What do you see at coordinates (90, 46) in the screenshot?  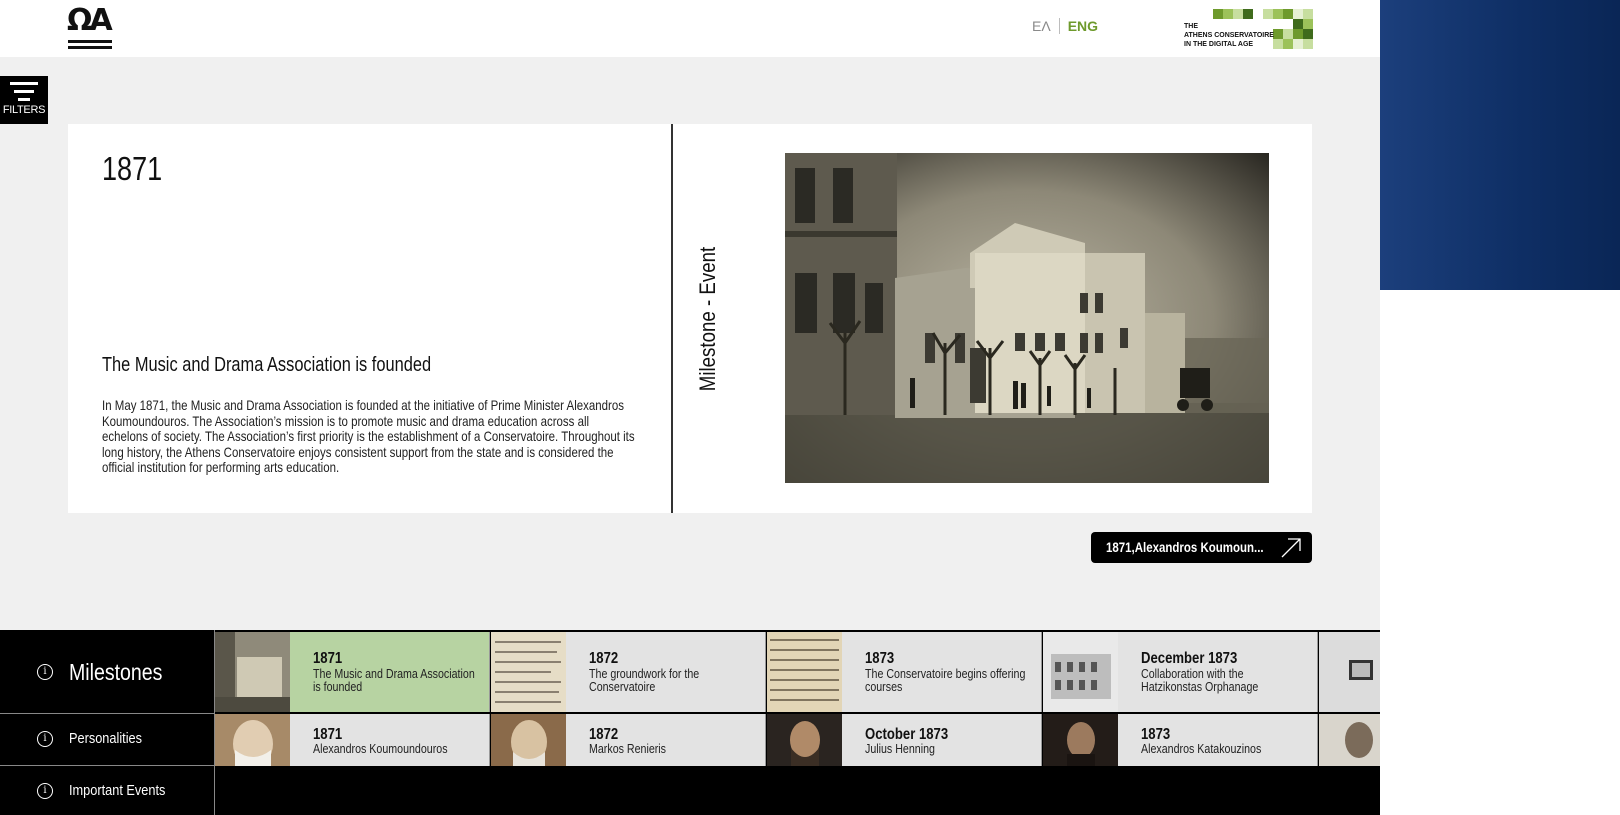 I see `logo-bars` at bounding box center [90, 46].